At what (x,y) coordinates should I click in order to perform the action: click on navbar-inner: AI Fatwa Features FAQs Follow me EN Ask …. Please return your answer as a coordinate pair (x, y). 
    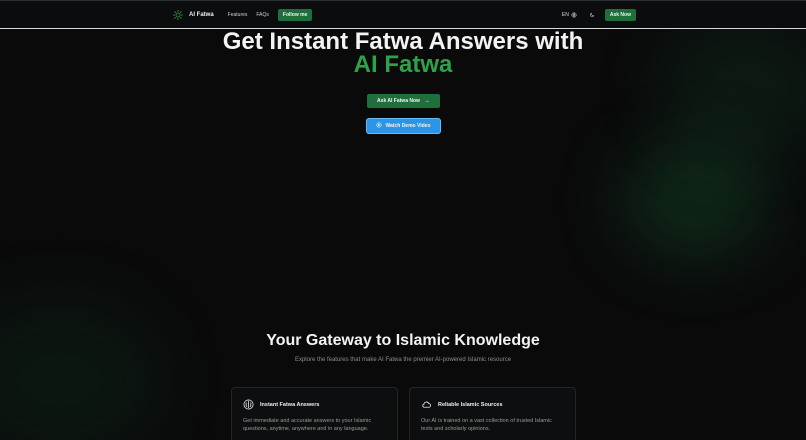
    Looking at the image, I should click on (404, 15).